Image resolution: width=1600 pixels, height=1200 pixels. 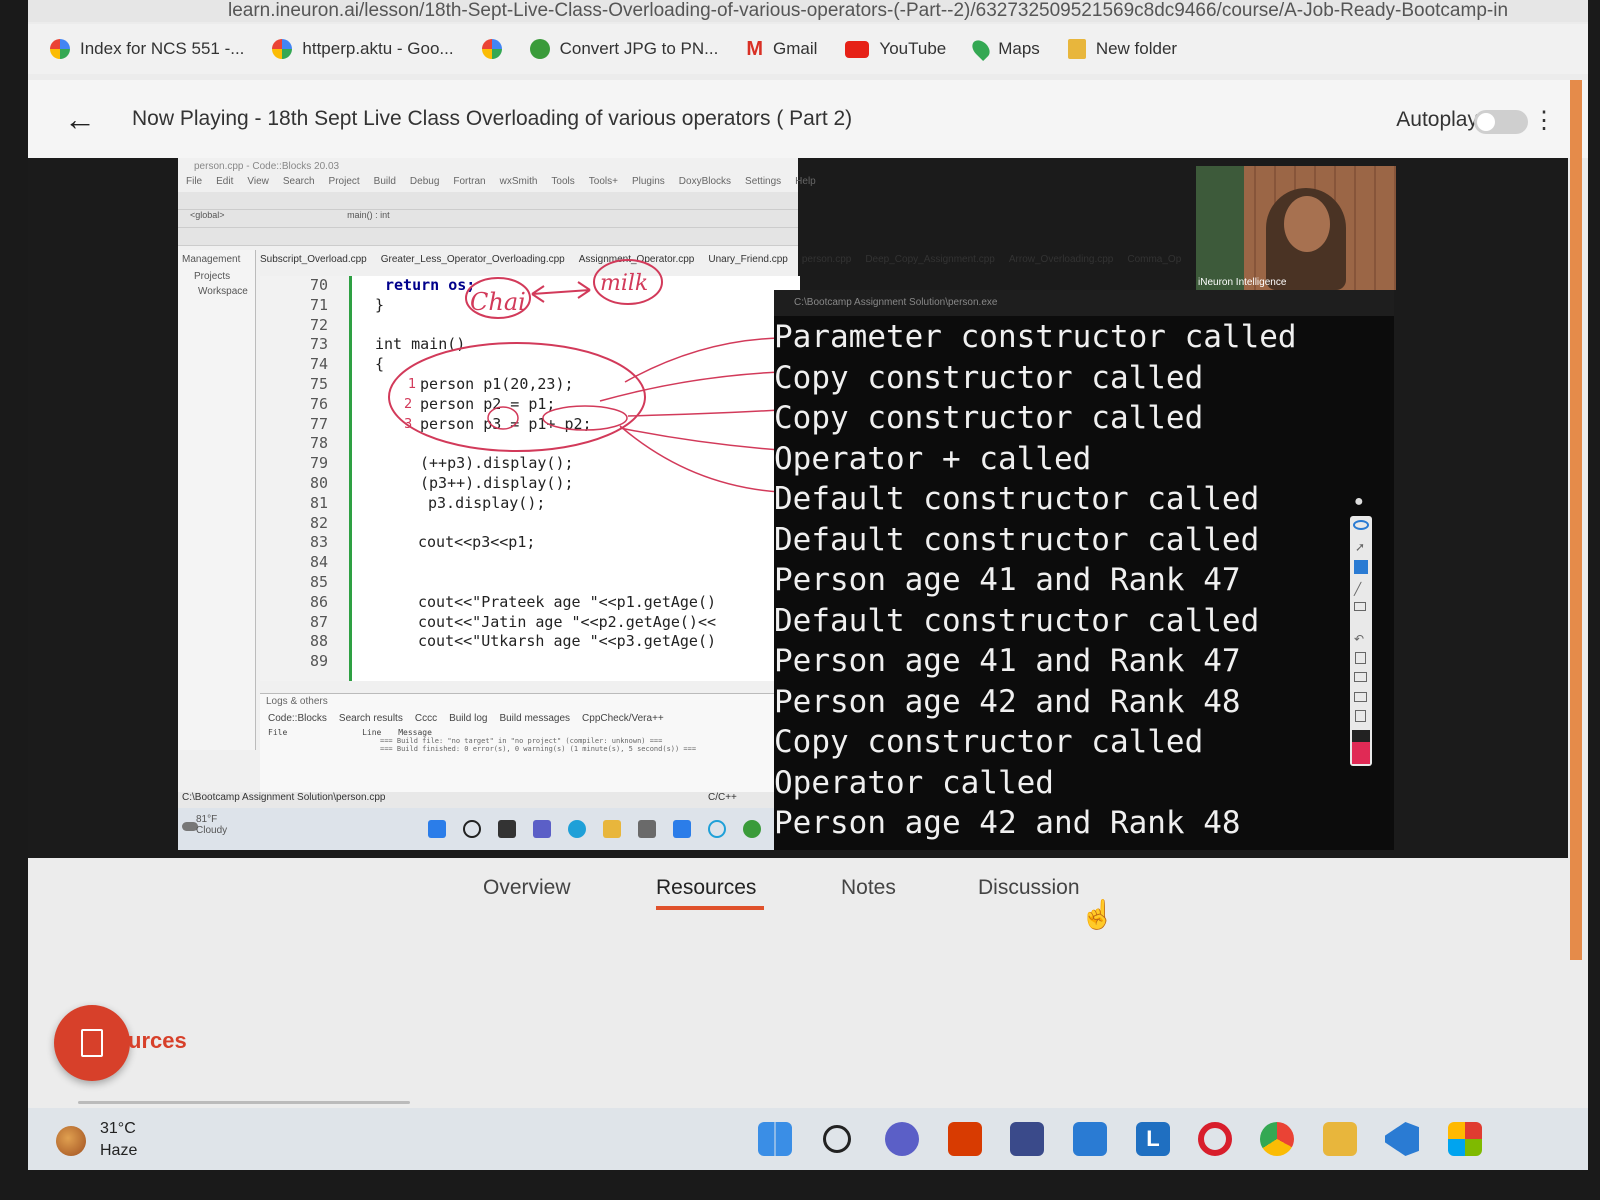 What do you see at coordinates (539, 49) in the screenshot?
I see `convert-icon` at bounding box center [539, 49].